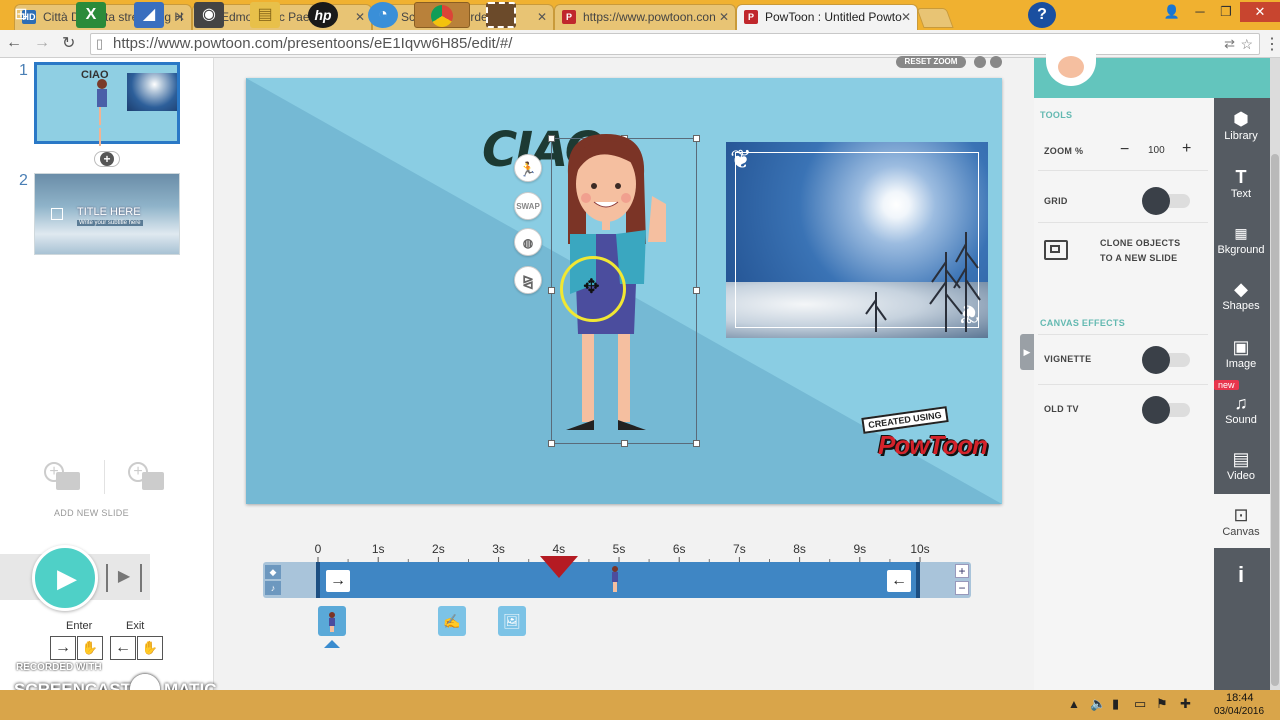 This screenshot has width=1280, height=720. I want to click on new-tab-button, so click(935, 18).